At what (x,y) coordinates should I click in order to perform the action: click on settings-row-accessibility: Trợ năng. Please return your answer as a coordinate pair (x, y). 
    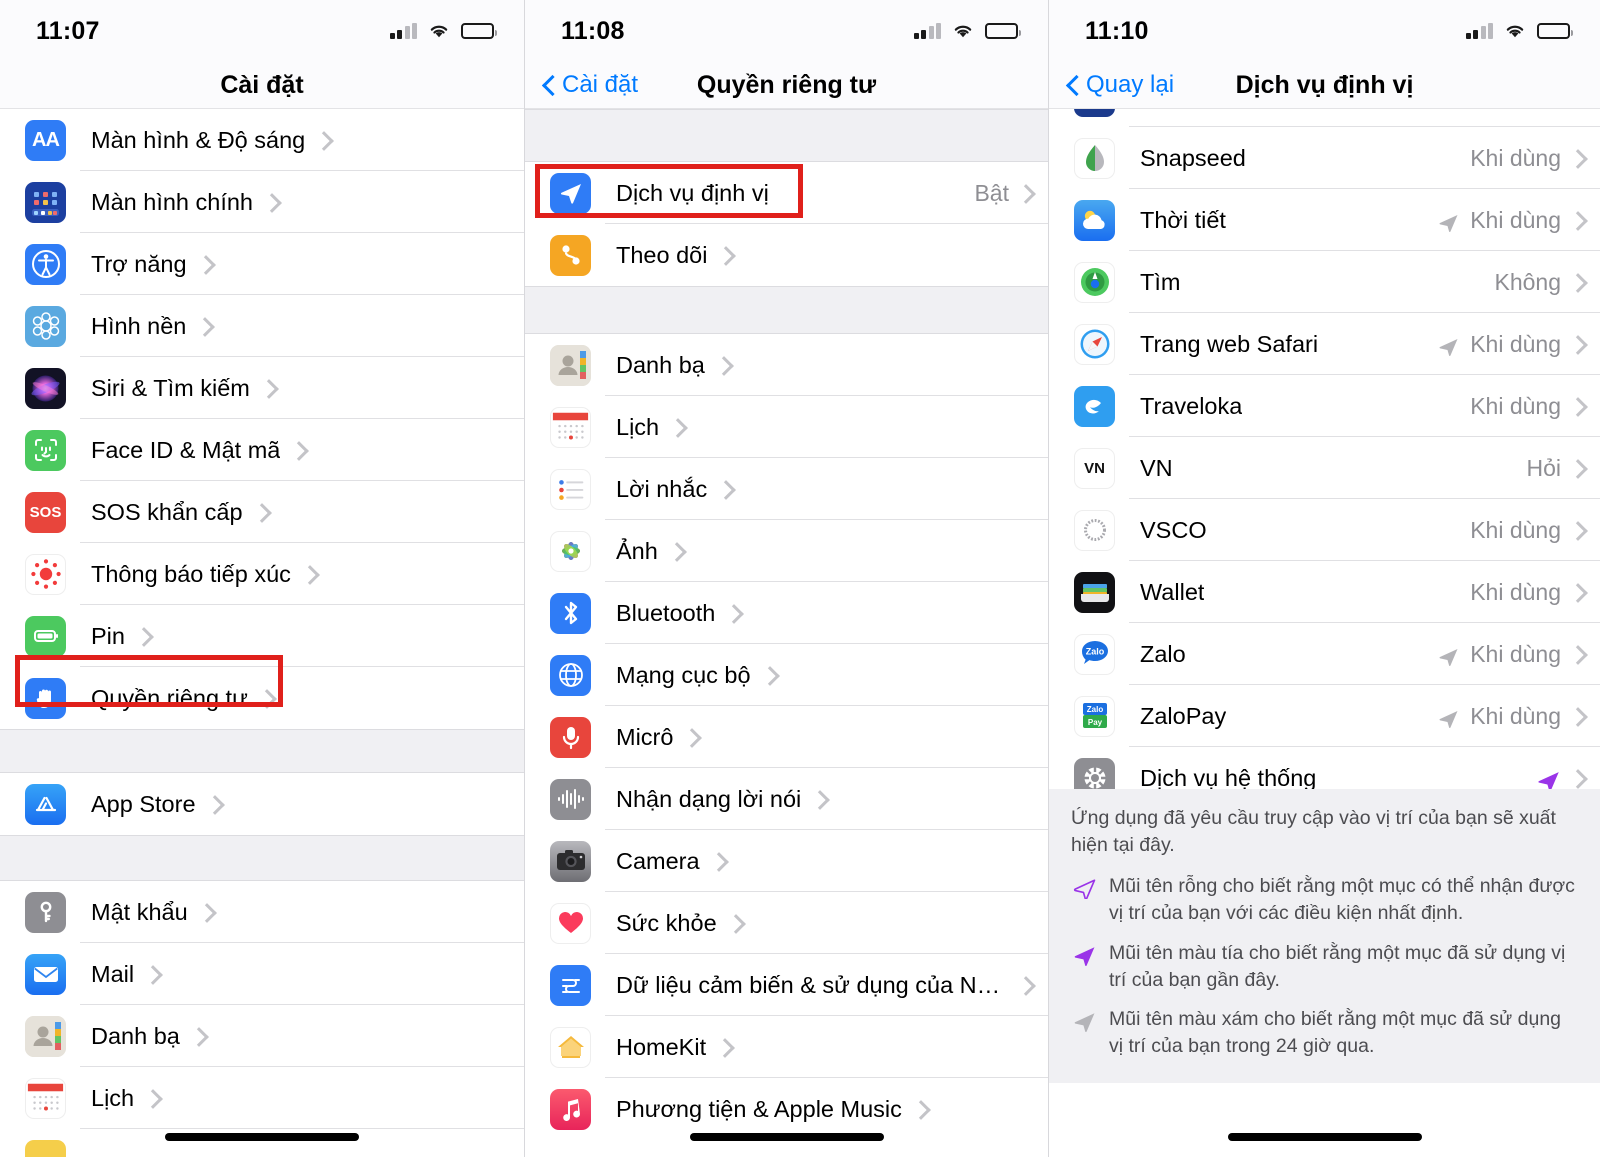
    Looking at the image, I should click on (262, 264).